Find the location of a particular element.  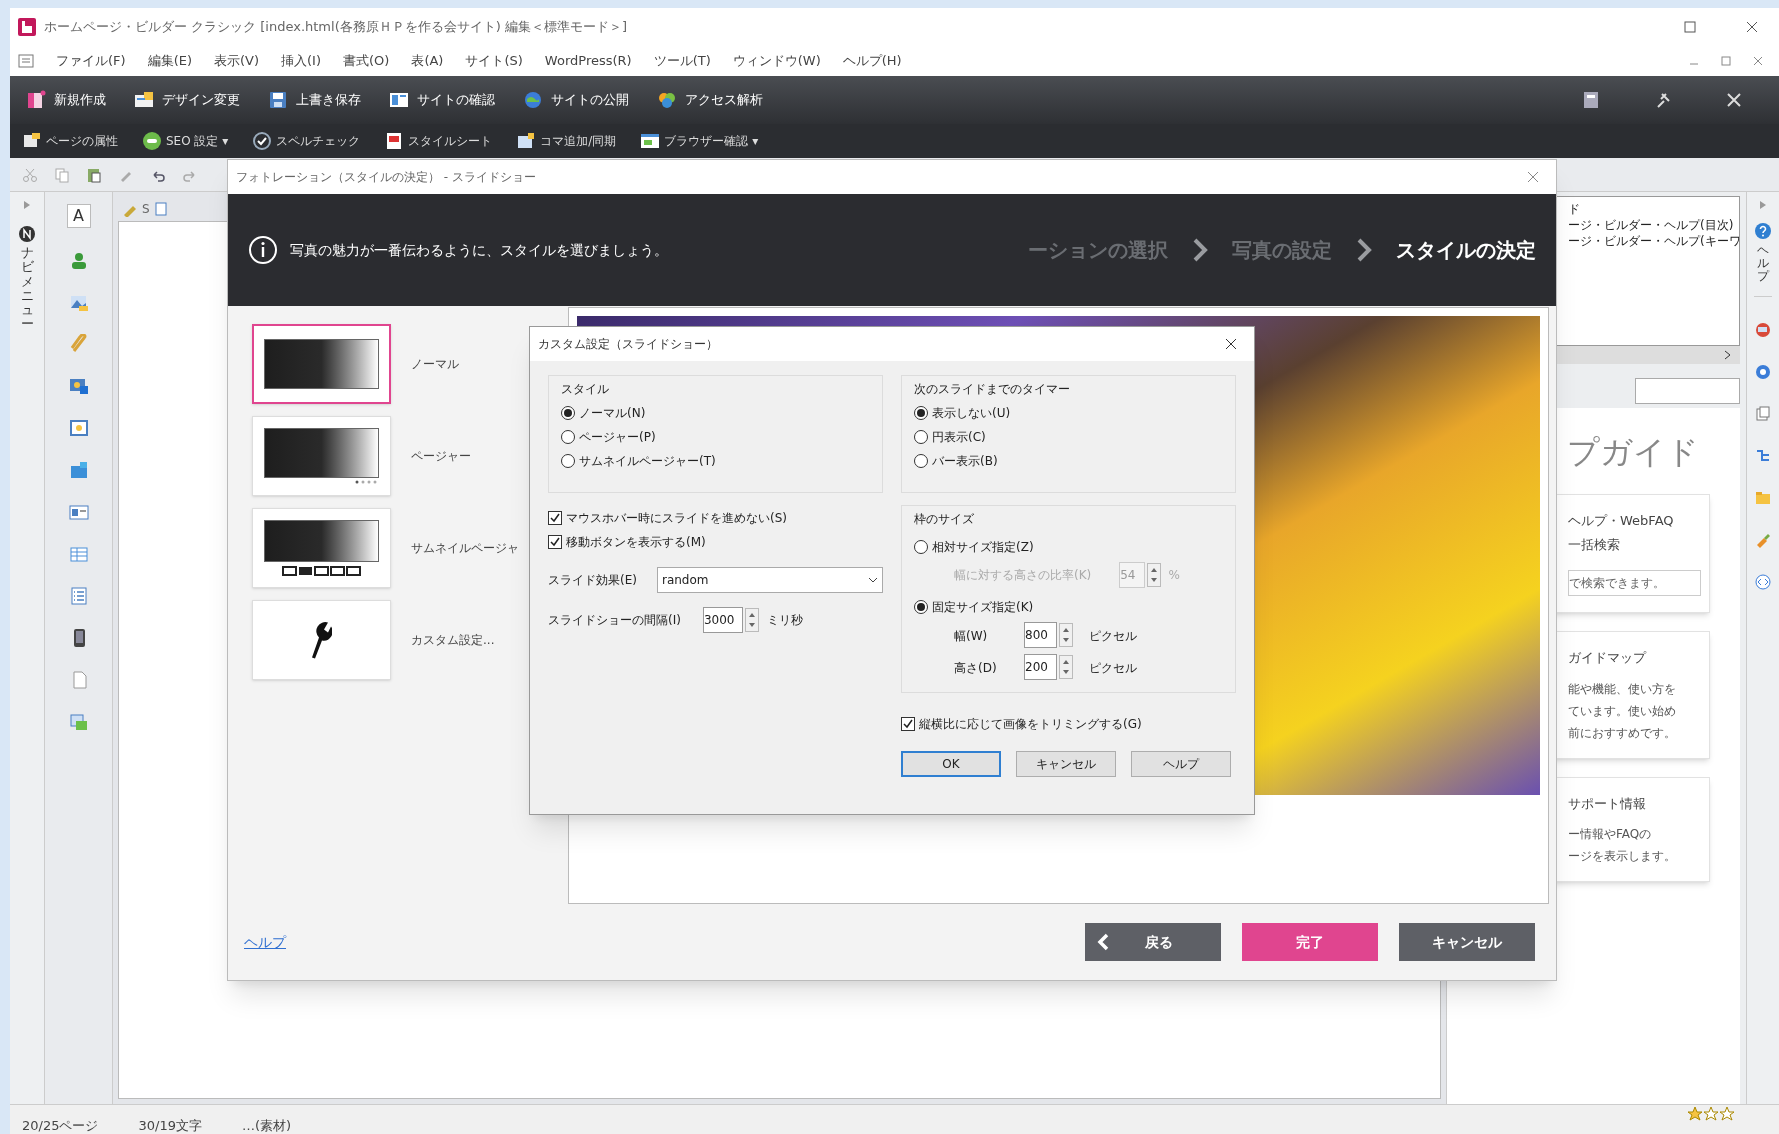

toolbar-button: ブラウザー確認 ▾ is located at coordinates (699, 141).